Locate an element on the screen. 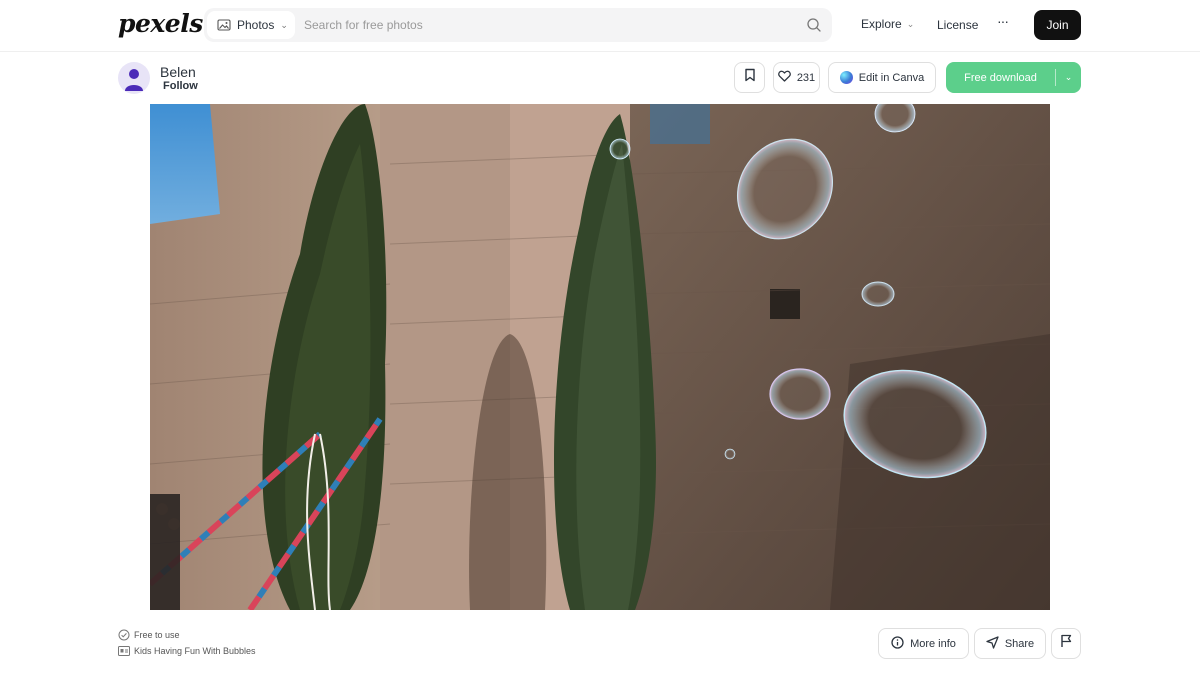 This screenshot has height=675, width=1200. search-type-dropdown: Photos ⌄ is located at coordinates (251, 25).